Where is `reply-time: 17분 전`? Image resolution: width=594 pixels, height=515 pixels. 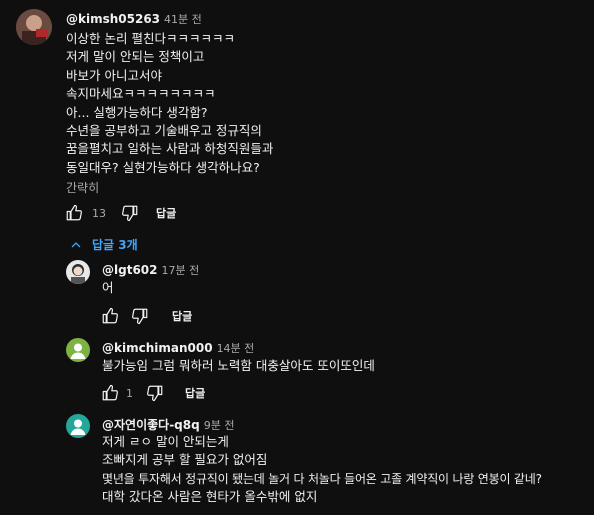 reply-time: 17분 전 is located at coordinates (181, 270).